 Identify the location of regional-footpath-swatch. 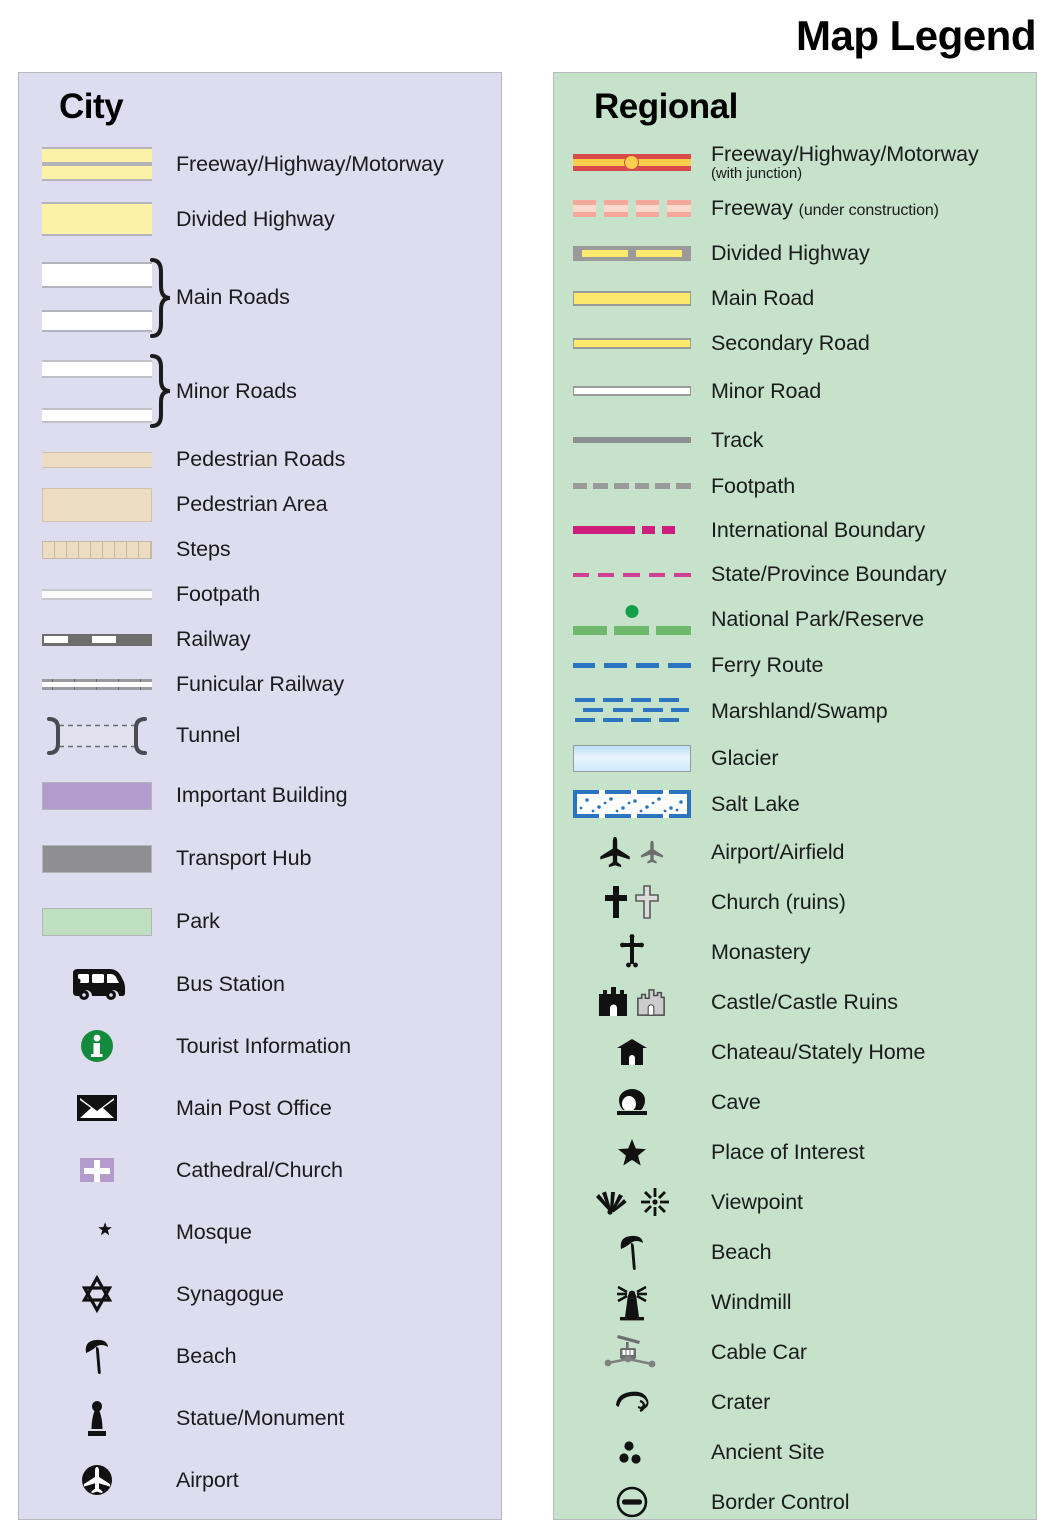
(631, 486).